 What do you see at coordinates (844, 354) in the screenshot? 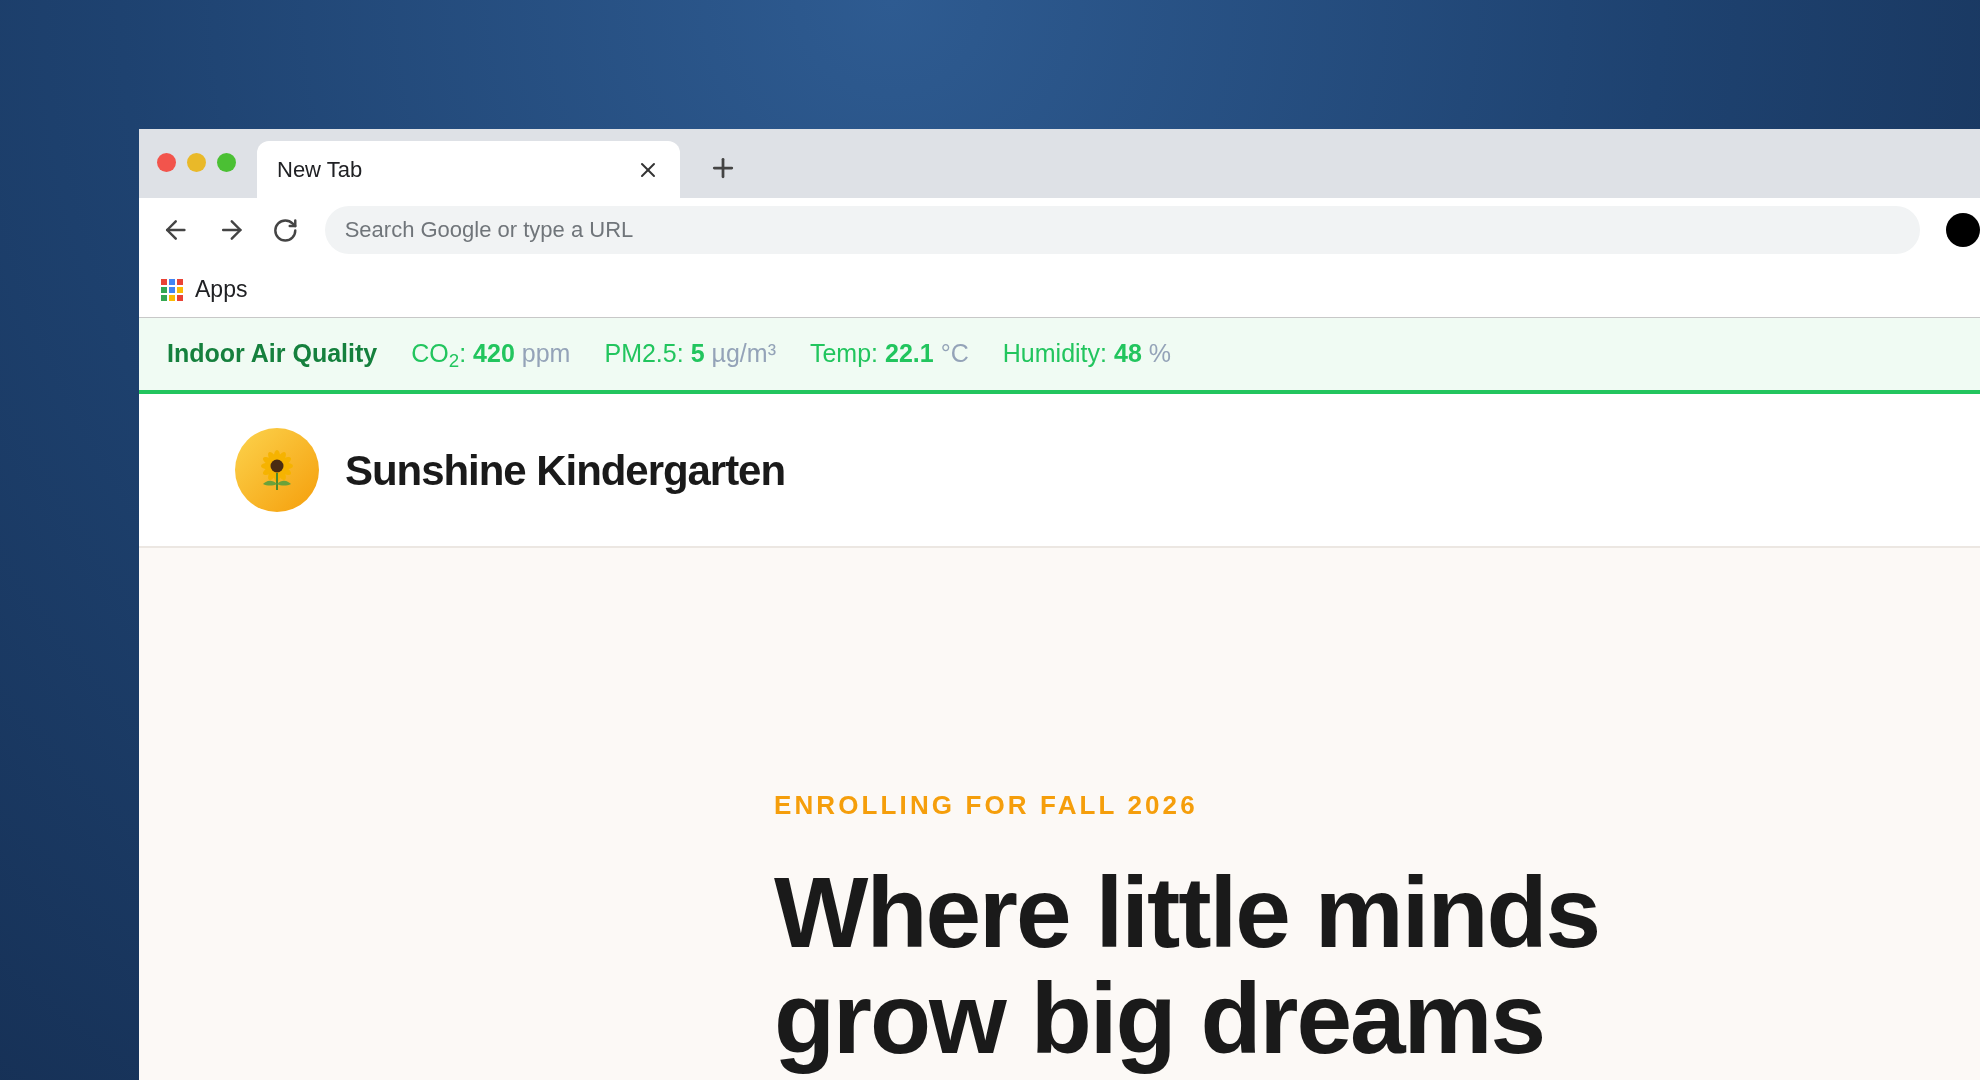
I see `reading-label: Temp:` at bounding box center [844, 354].